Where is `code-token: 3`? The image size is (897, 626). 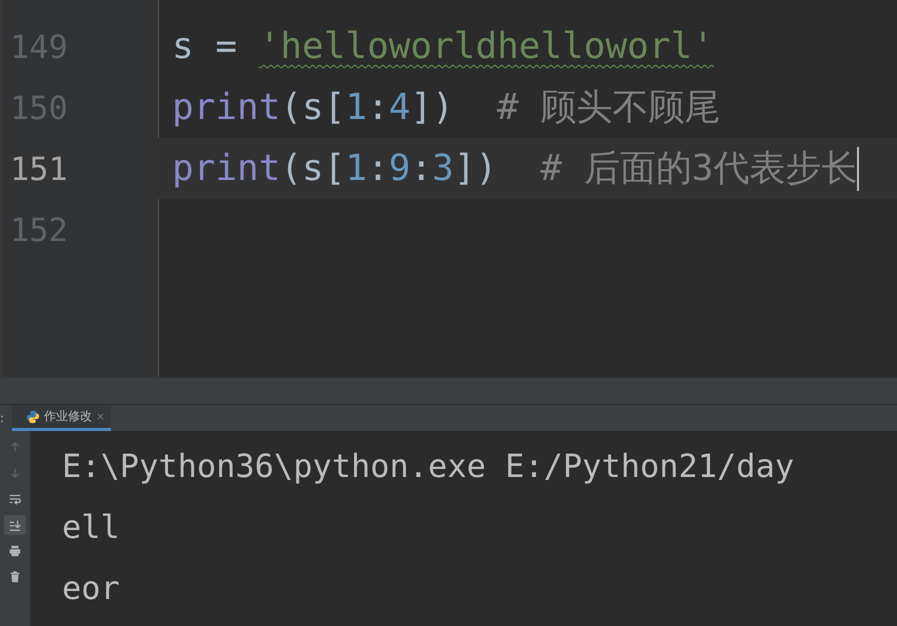
code-token: 3 is located at coordinates (443, 168).